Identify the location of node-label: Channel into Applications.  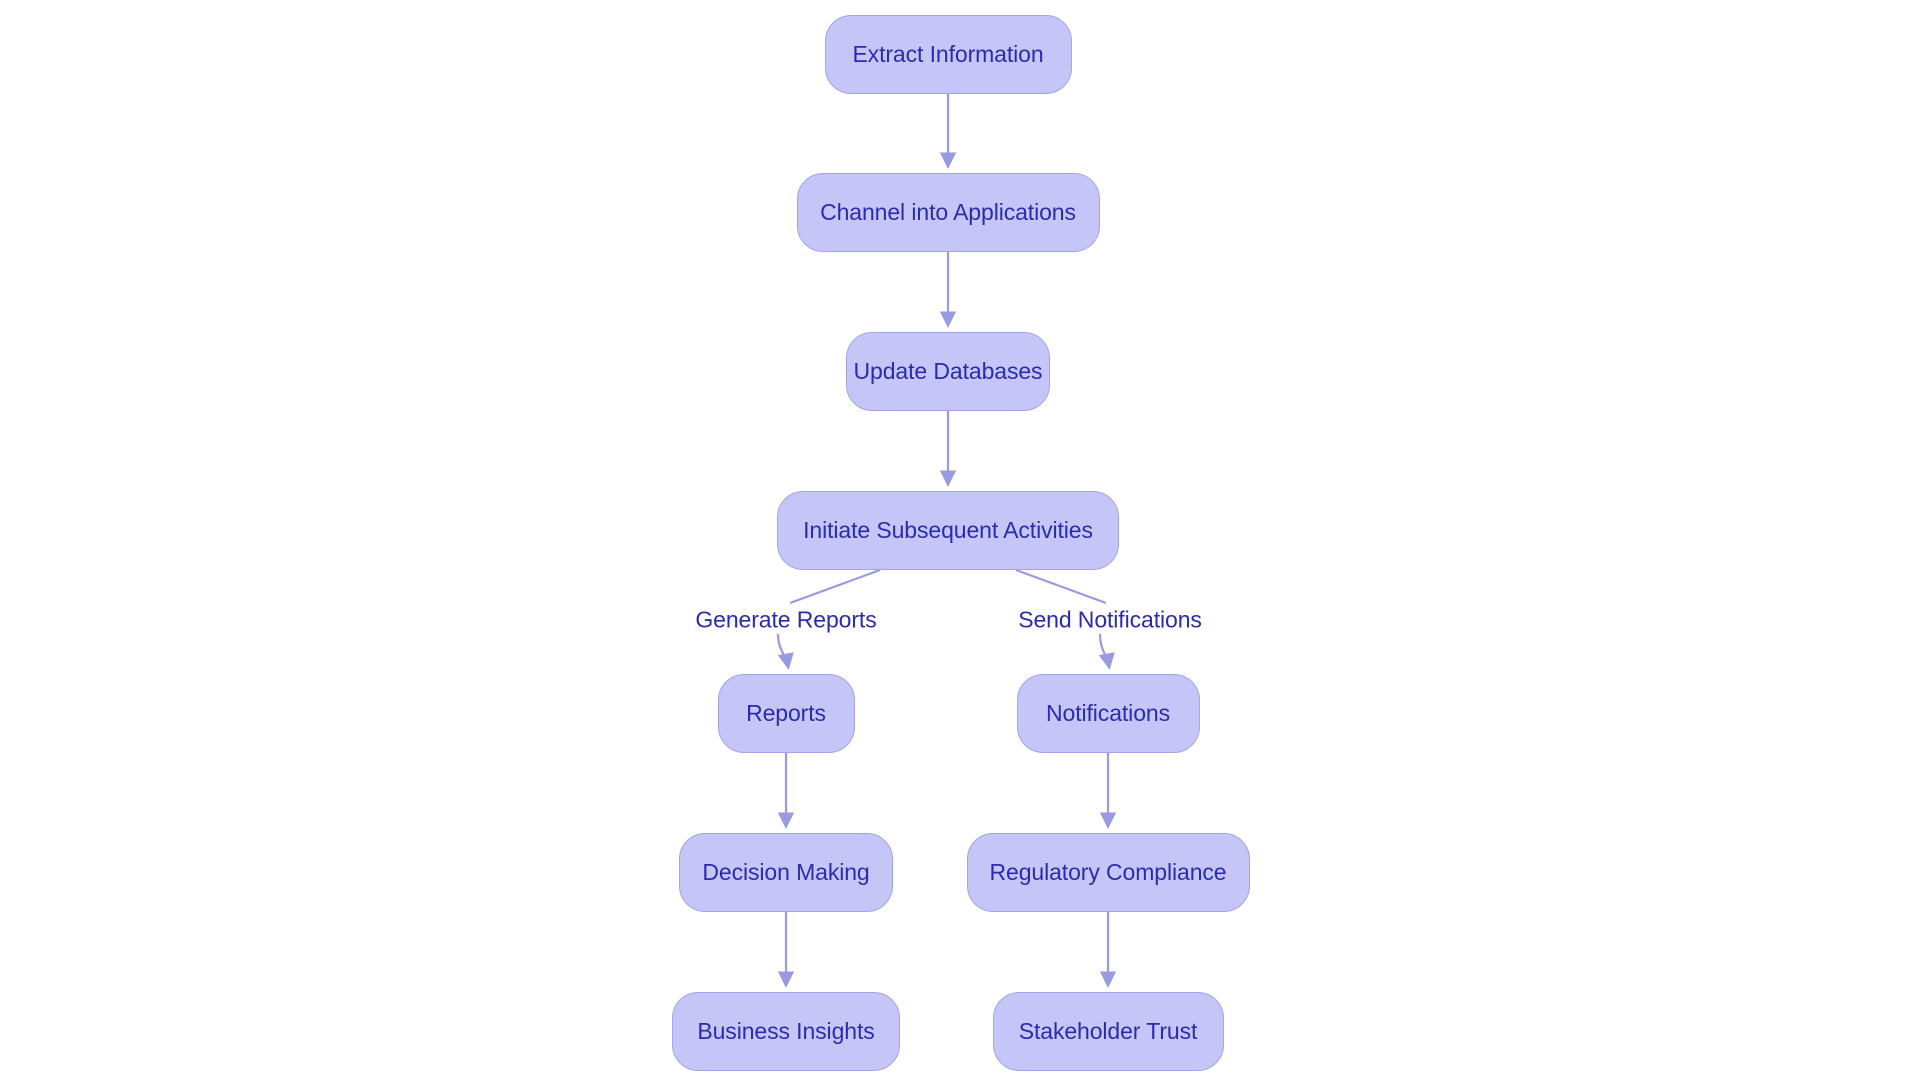
(948, 211).